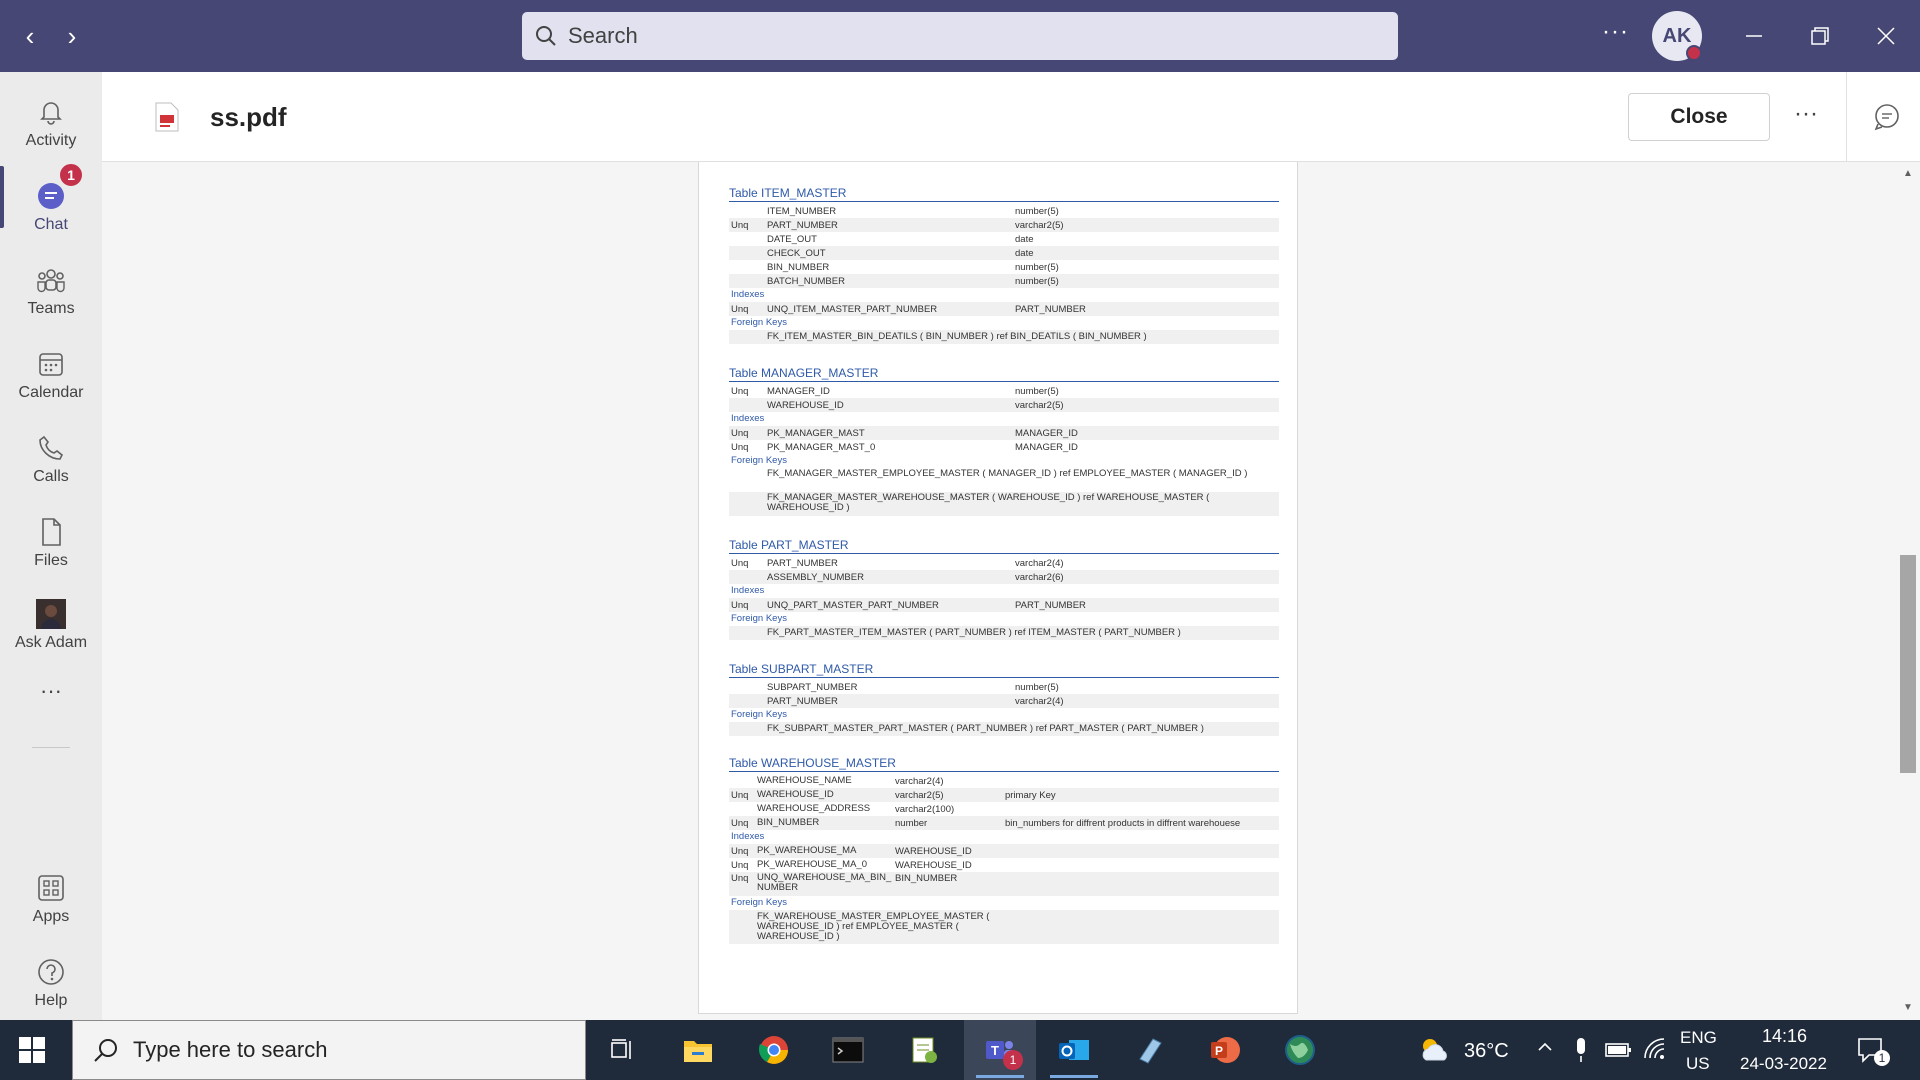  What do you see at coordinates (1004, 374) in the screenshot?
I see `table-title: Table MANAGER_MASTER` at bounding box center [1004, 374].